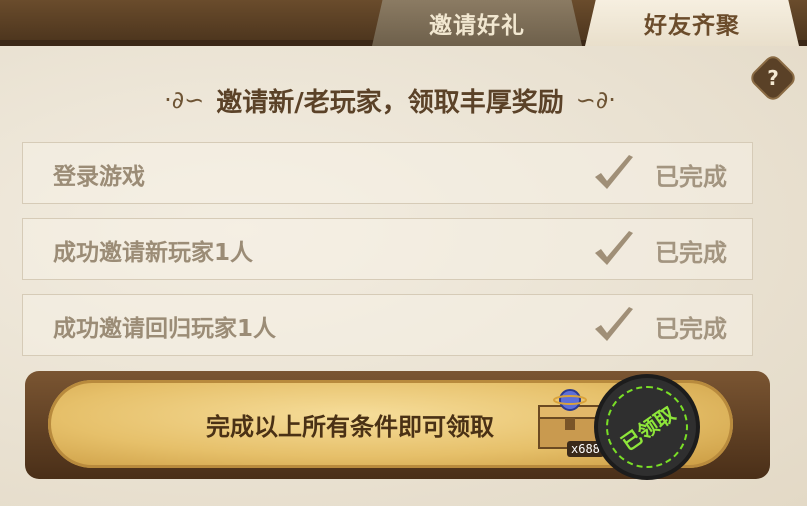 The width and height of the screenshot is (807, 506). I want to click on reward-text: 完成以上所有条件即可领取, so click(350, 426).